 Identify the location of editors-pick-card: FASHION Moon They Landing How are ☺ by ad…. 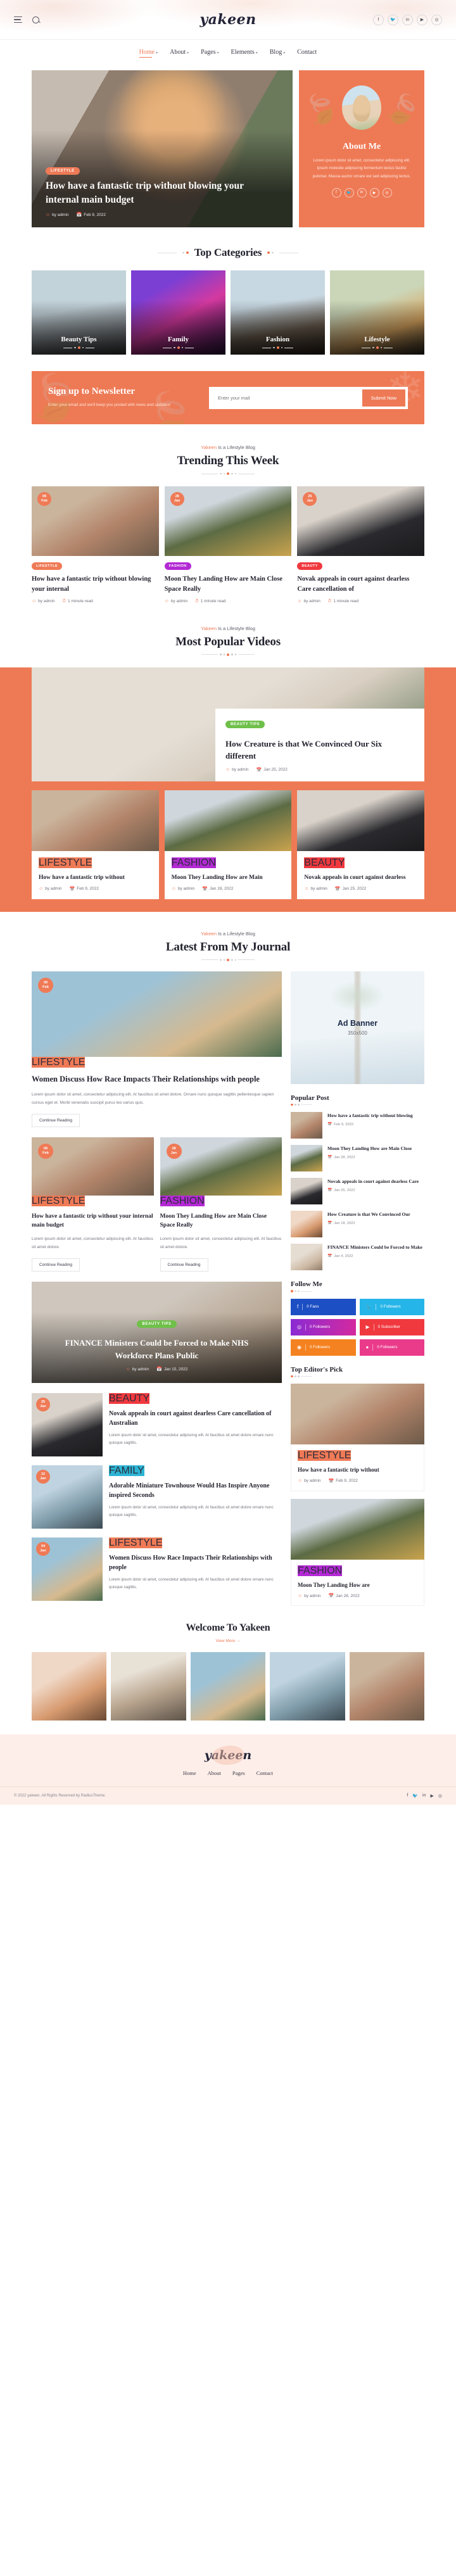
(357, 1553).